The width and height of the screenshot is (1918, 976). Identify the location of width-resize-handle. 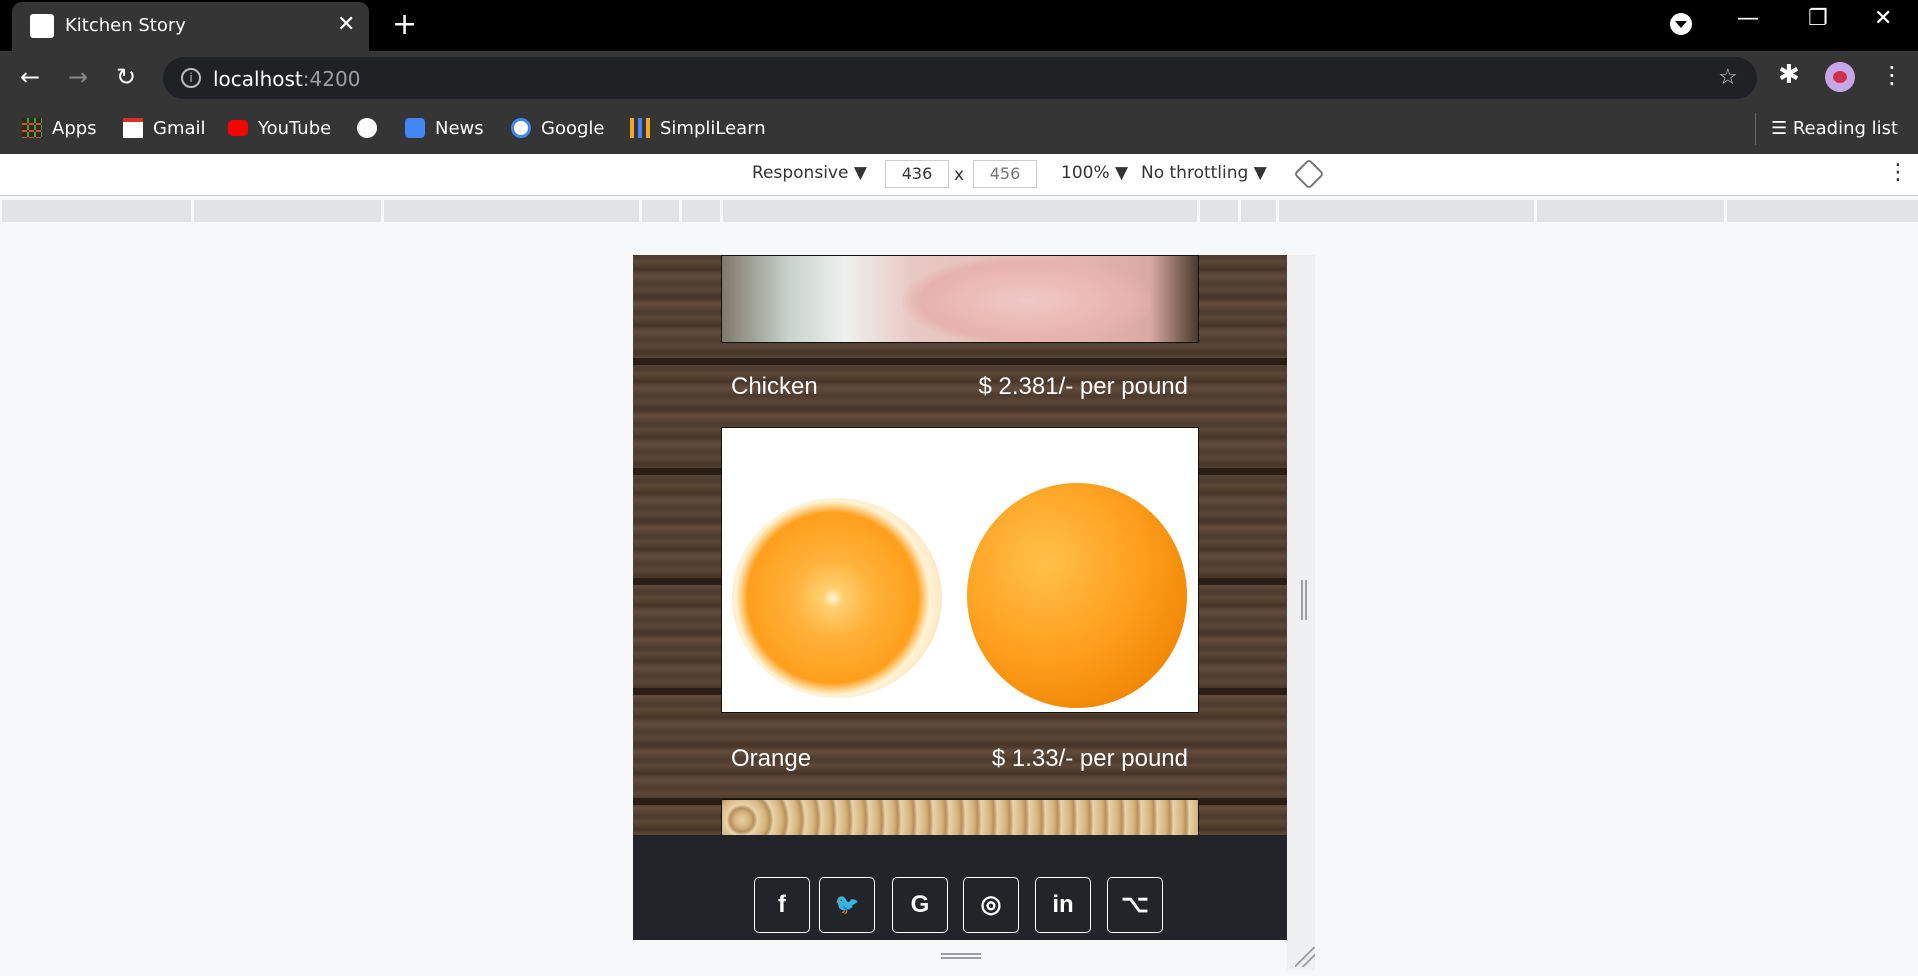
(1304, 600).